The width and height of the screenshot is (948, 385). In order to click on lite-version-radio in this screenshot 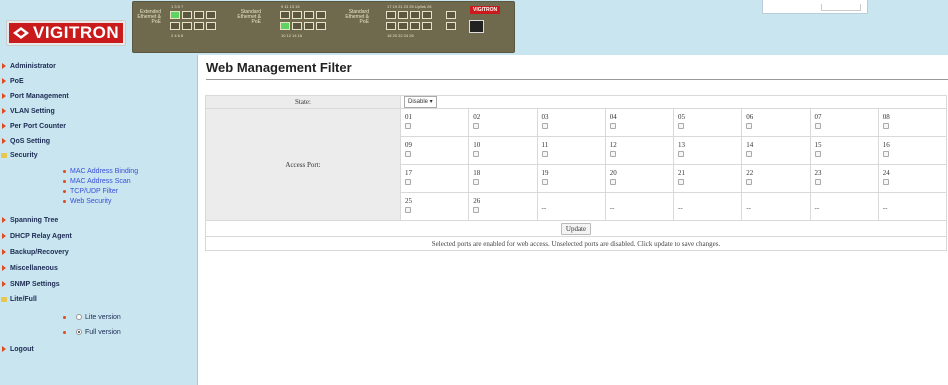, I will do `click(79, 317)`.